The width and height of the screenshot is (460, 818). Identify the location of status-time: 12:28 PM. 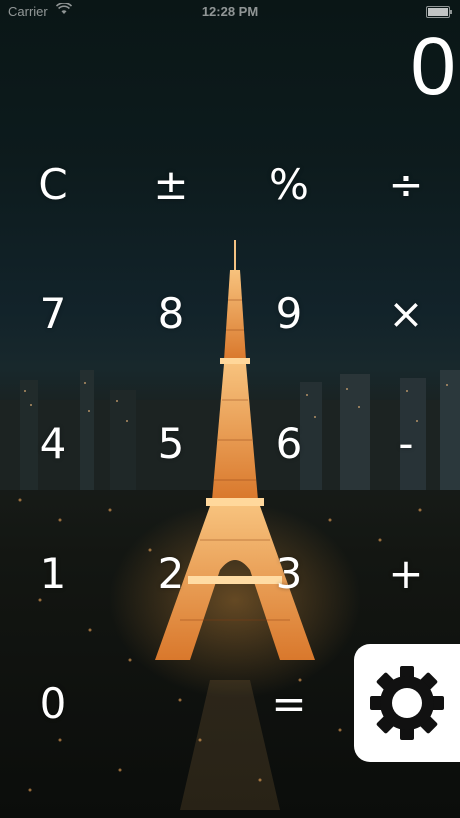
(230, 11).